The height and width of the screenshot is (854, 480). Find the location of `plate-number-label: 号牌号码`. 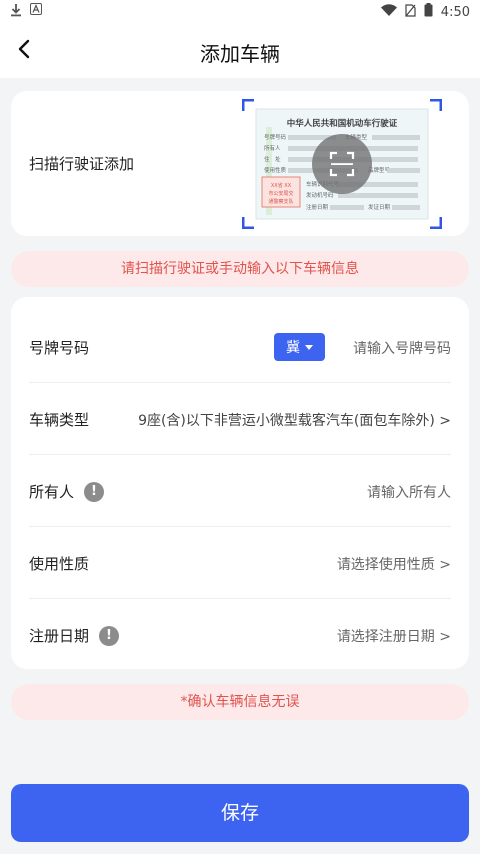

plate-number-label: 号牌号码 is located at coordinates (59, 348).